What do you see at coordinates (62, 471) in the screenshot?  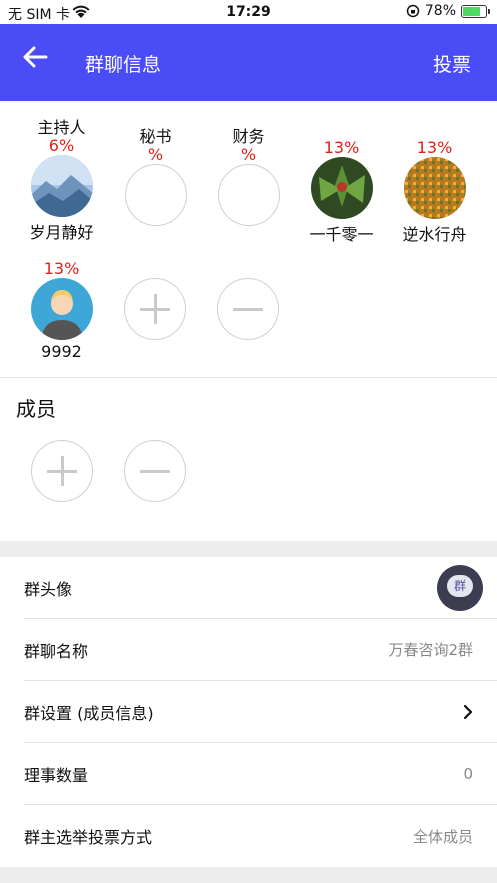 I see `add-member-button` at bounding box center [62, 471].